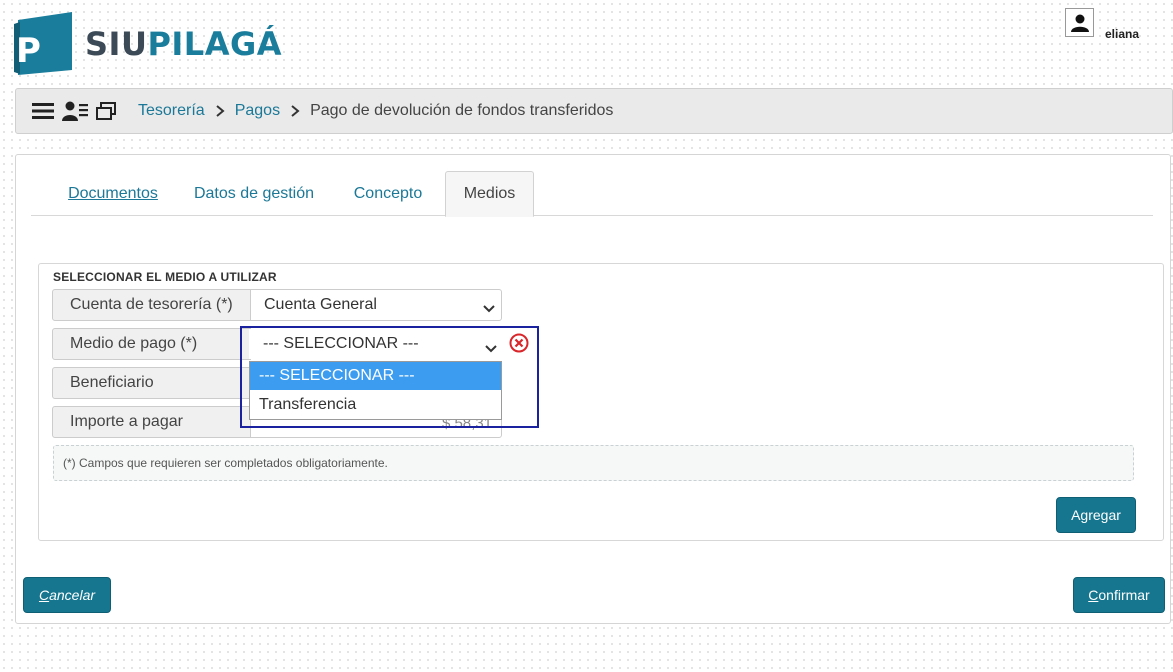 The height and width of the screenshot is (672, 1173). I want to click on user-icon, so click(1079, 22).